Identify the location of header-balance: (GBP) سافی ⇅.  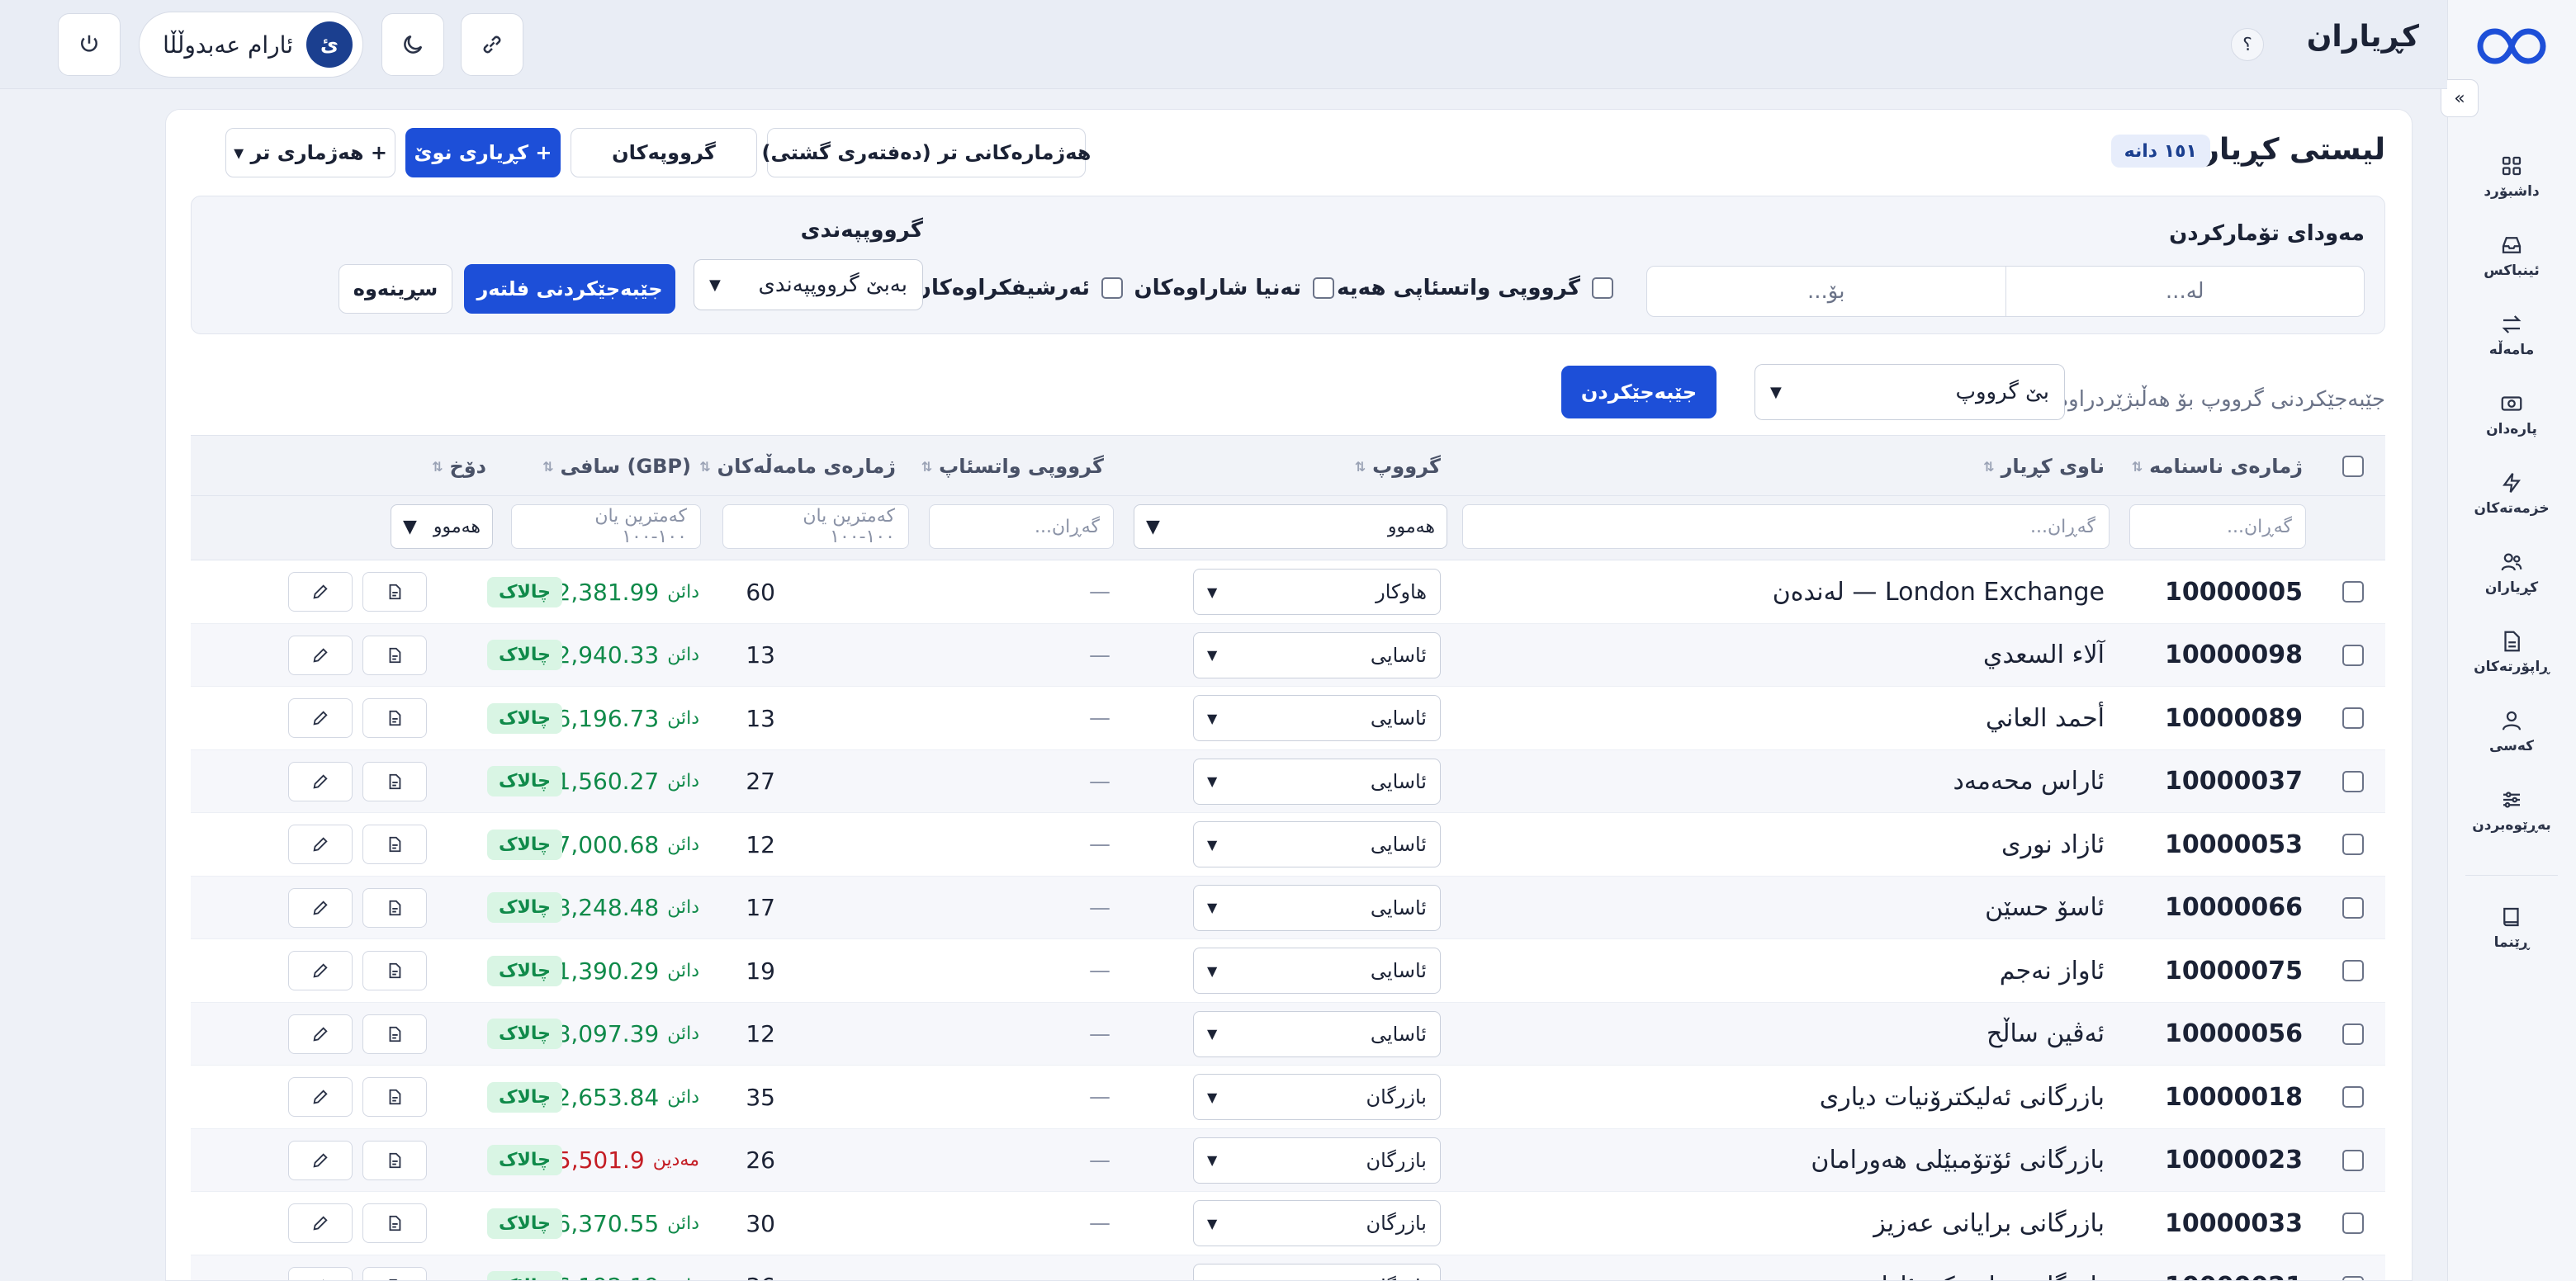
(616, 466).